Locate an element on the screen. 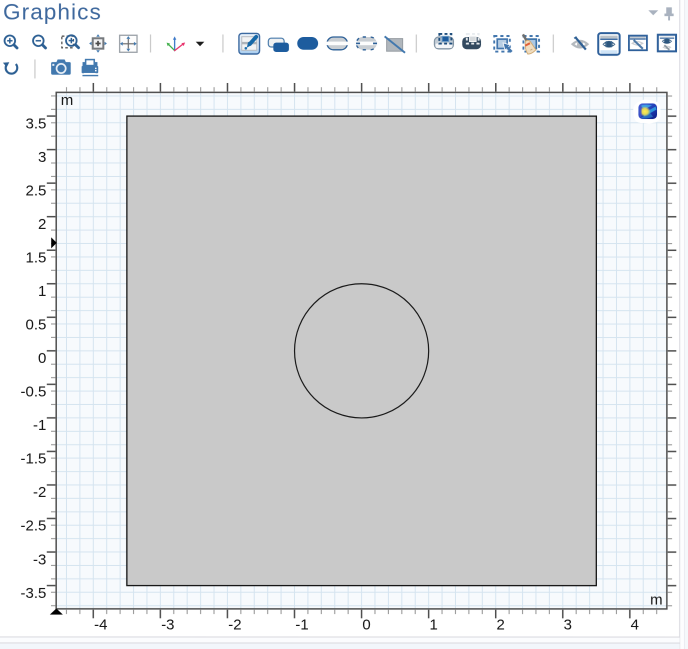 The width and height of the screenshot is (688, 649). svg-text: 4 is located at coordinates (635, 625).